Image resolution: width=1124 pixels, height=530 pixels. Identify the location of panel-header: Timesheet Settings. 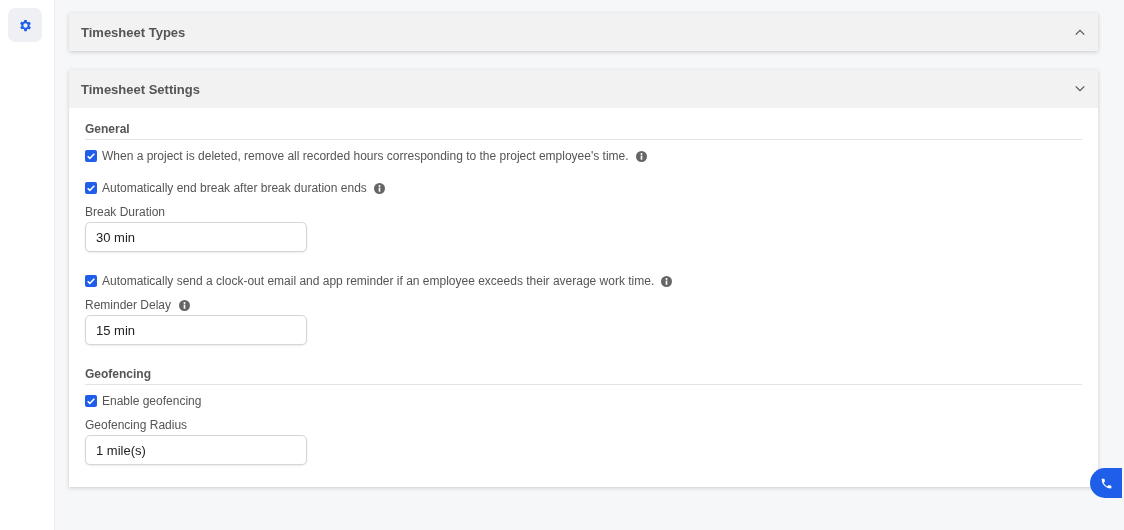
(583, 89).